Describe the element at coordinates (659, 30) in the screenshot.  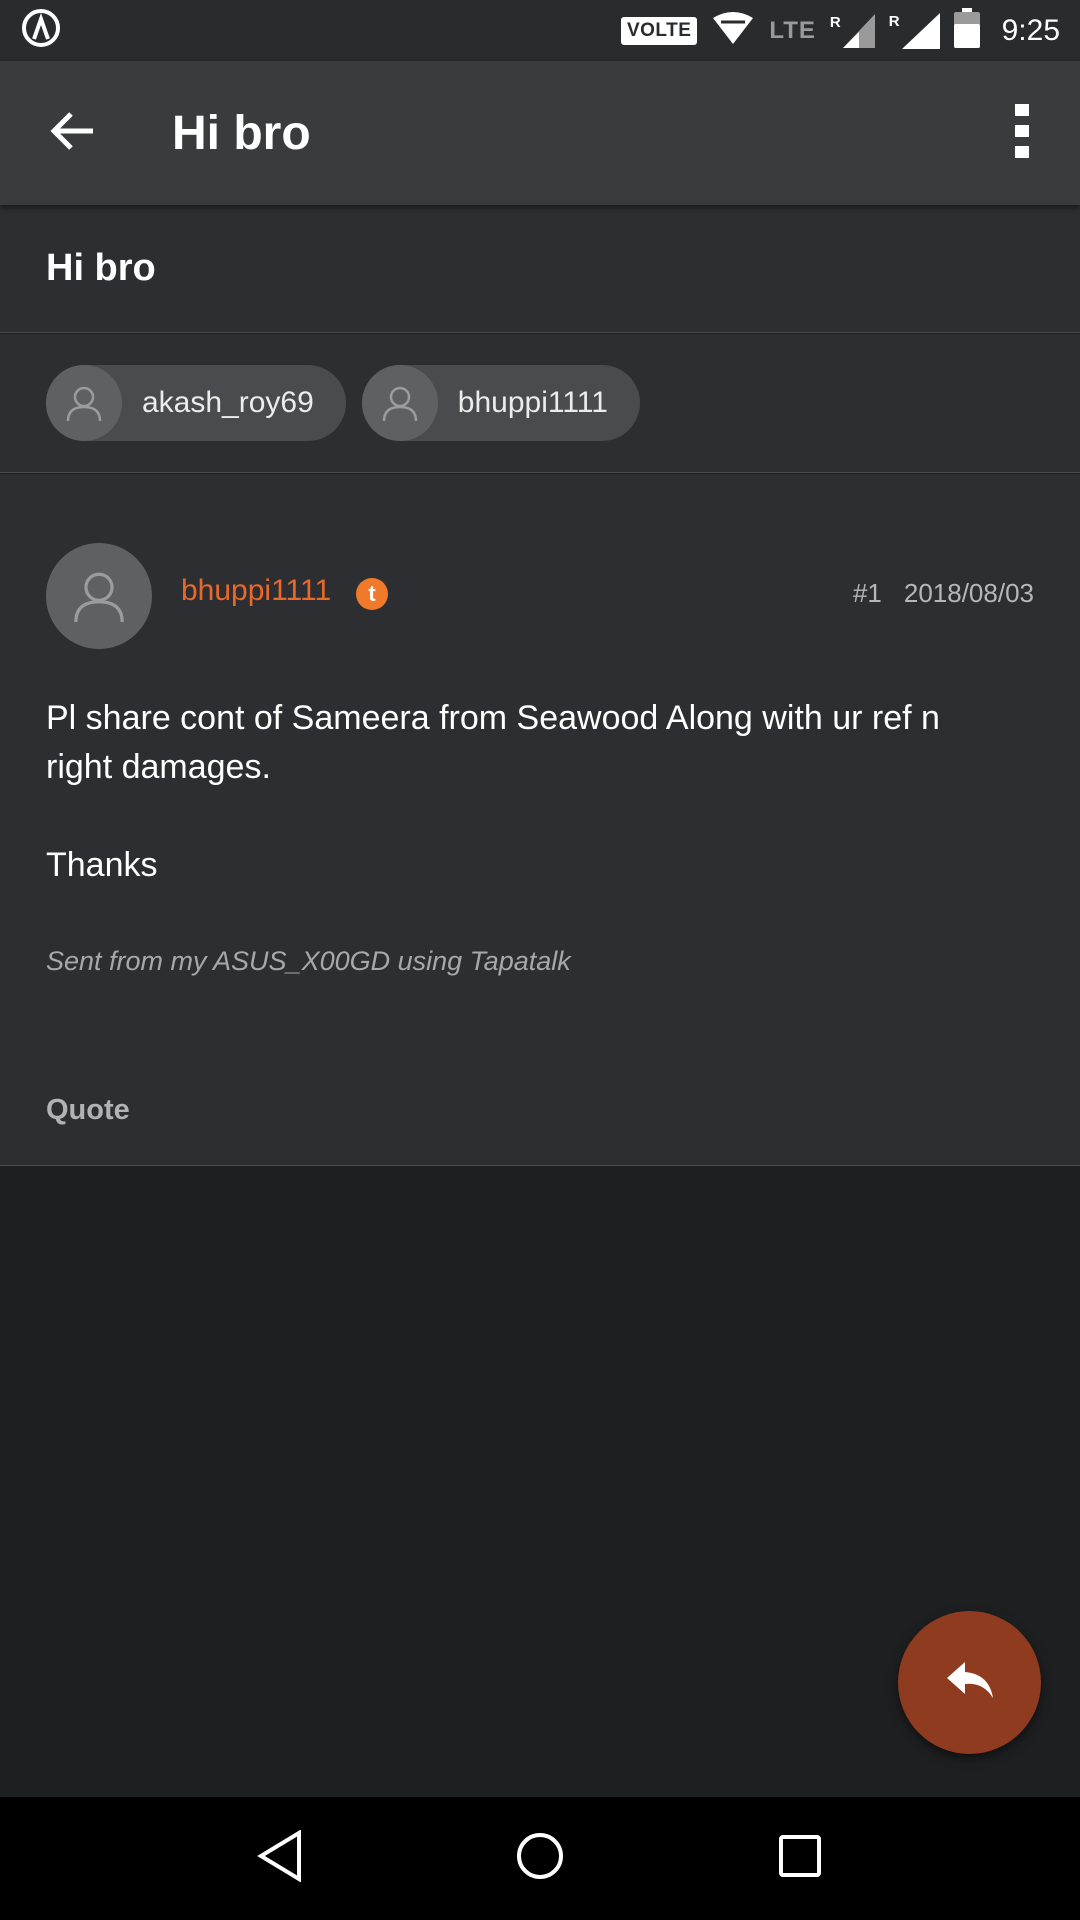
I see `volte-icon: VOLTE` at that location.